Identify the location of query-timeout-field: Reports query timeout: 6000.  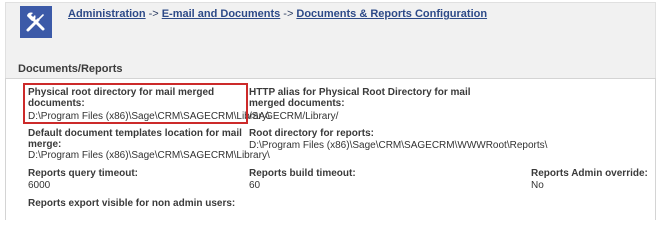
(128, 179).